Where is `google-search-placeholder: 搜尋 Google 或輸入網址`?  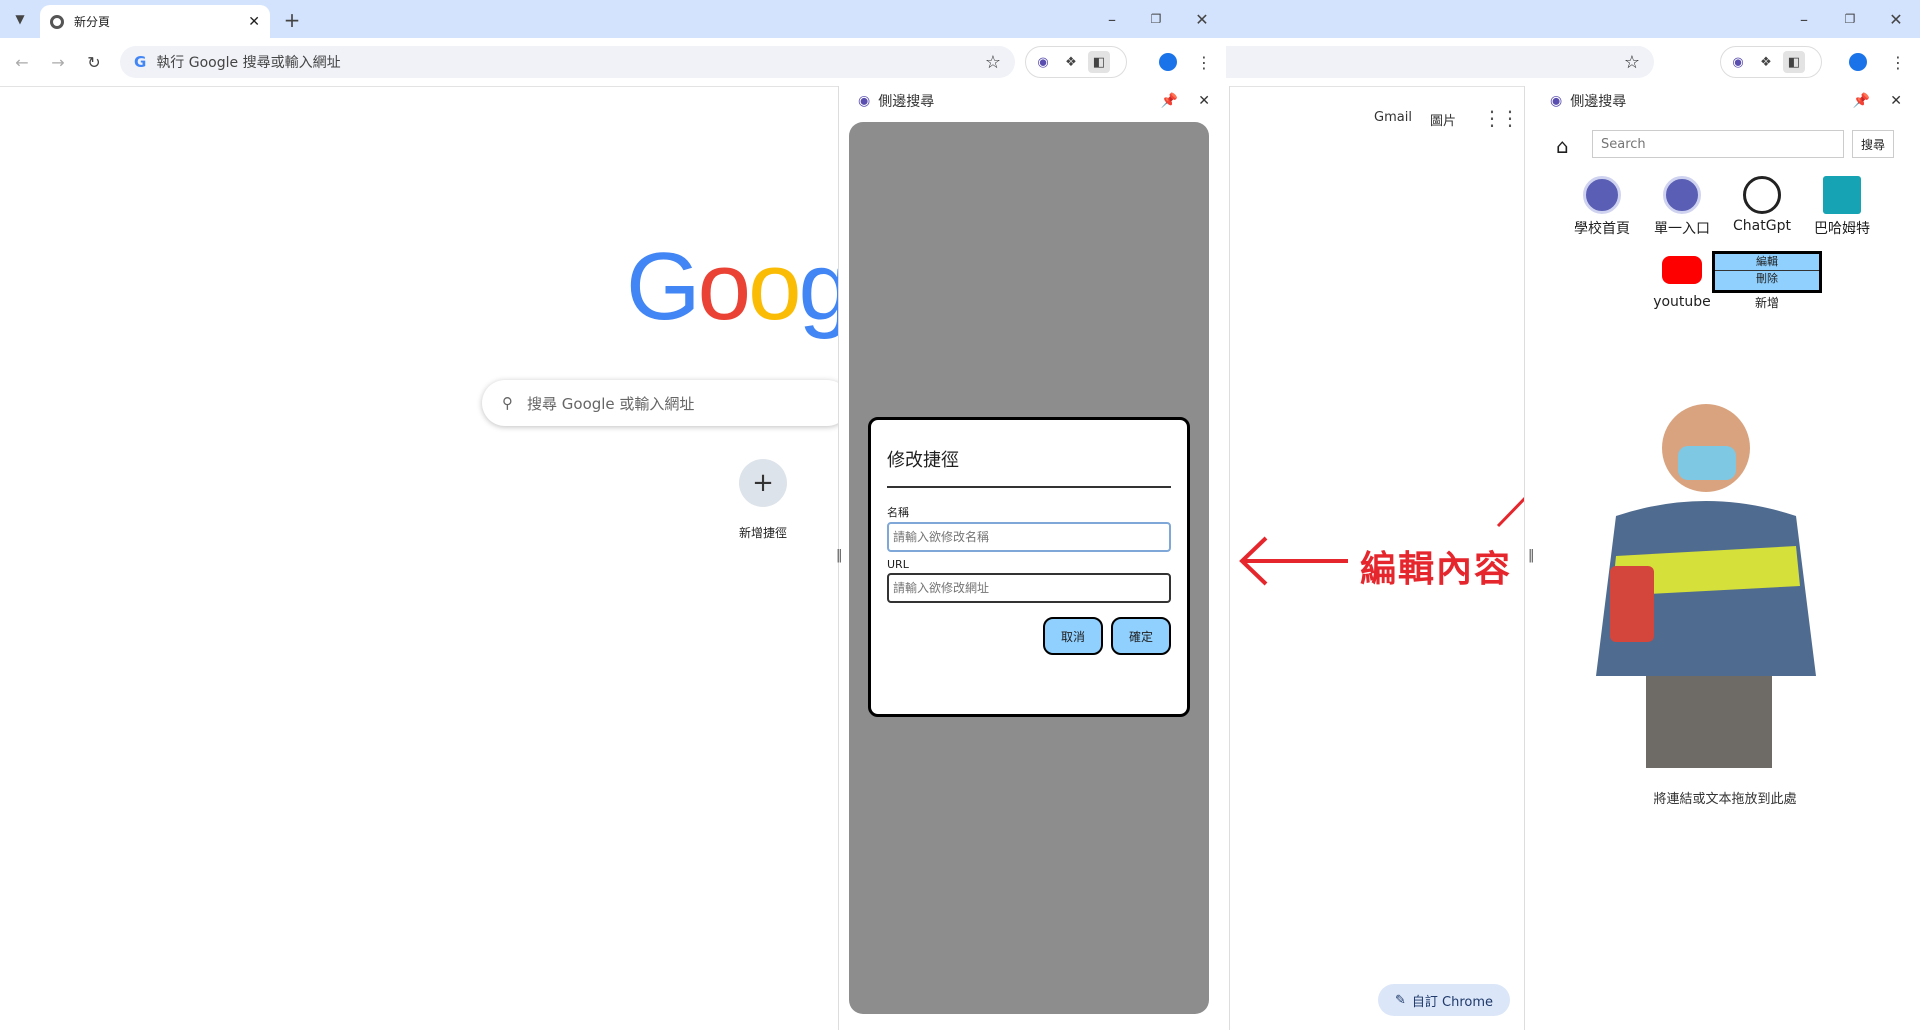 google-search-placeholder: 搜尋 Google 或輸入網址 is located at coordinates (611, 403).